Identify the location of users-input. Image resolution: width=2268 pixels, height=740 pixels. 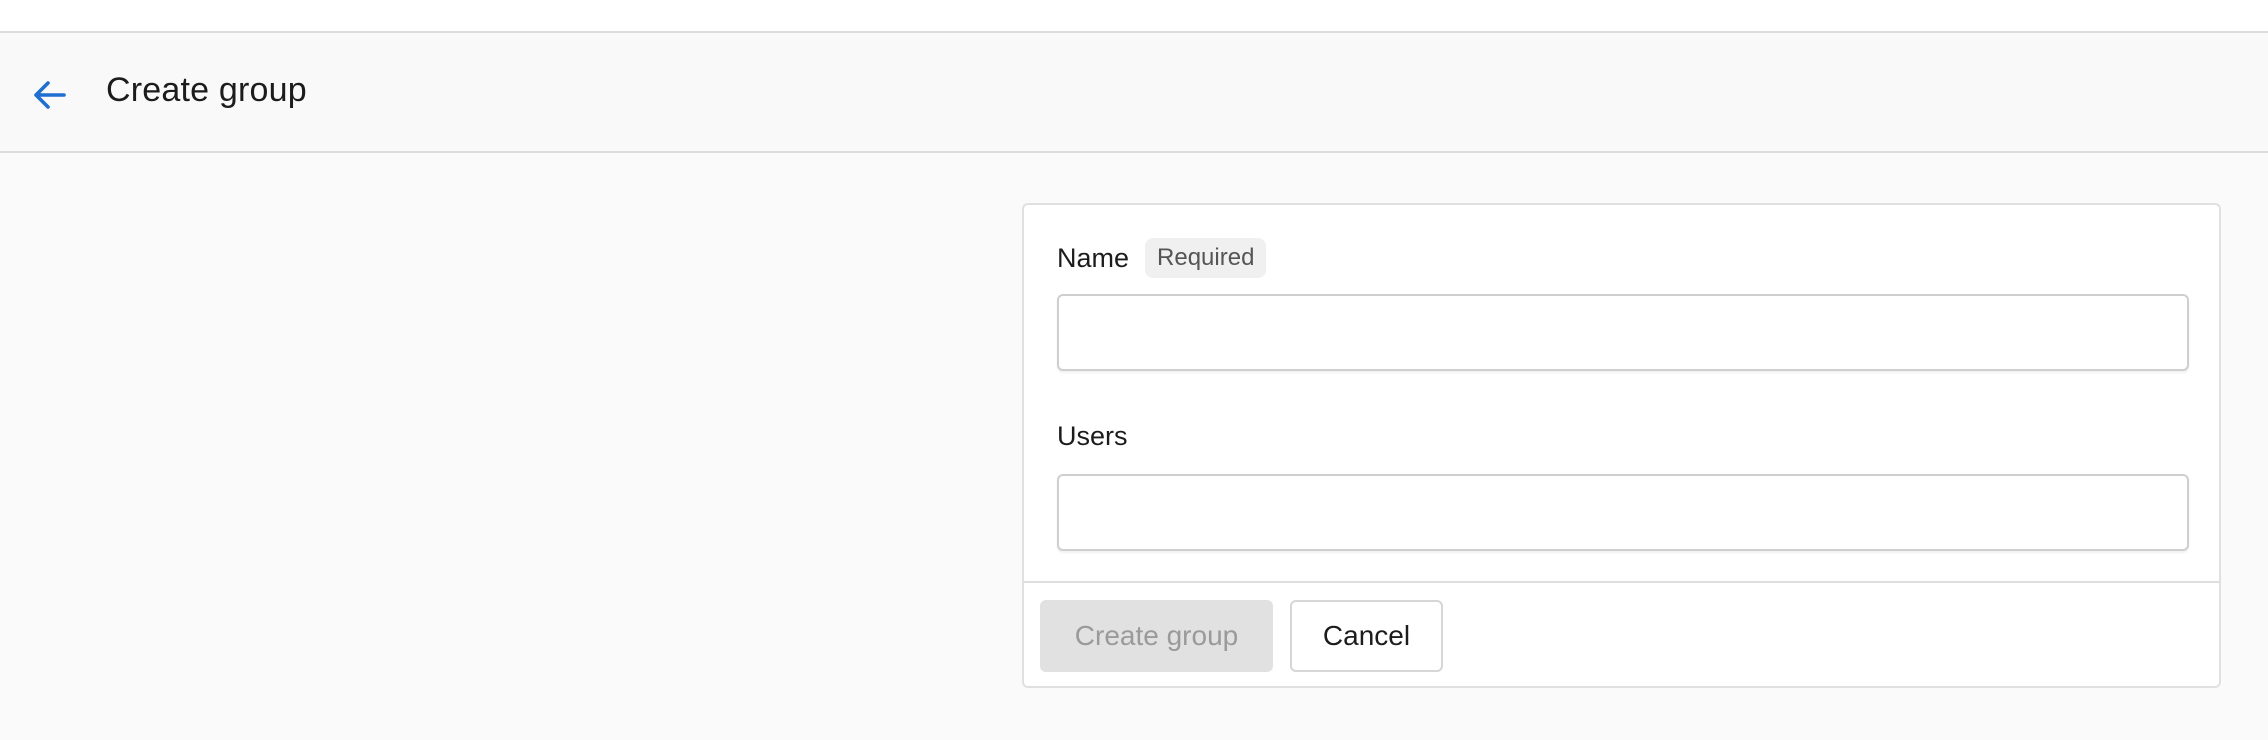
(1623, 512).